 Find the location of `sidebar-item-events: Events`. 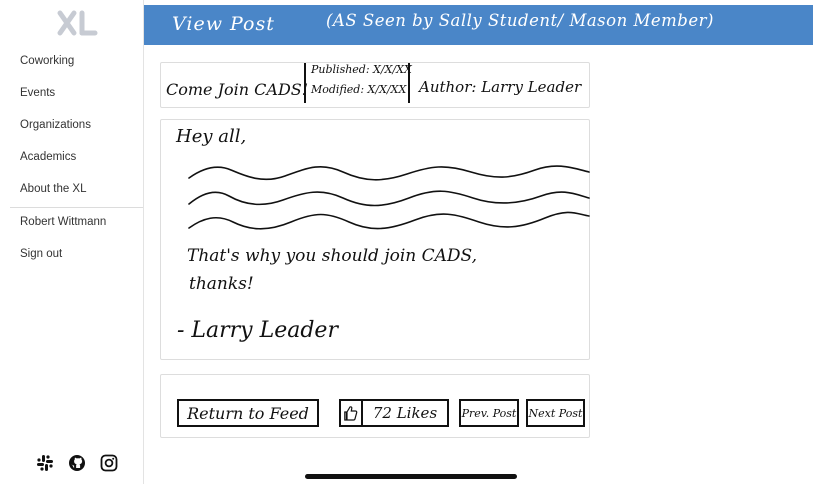

sidebar-item-events: Events is located at coordinates (37, 93).